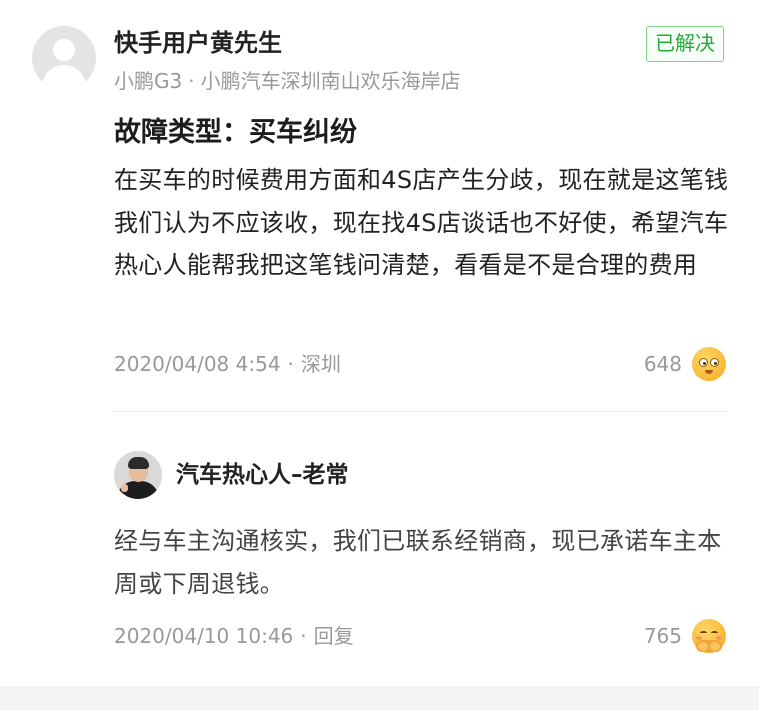 Image resolution: width=759 pixels, height=710 pixels. Describe the element at coordinates (662, 364) in the screenshot. I see `post-reaction-count: 648` at that location.